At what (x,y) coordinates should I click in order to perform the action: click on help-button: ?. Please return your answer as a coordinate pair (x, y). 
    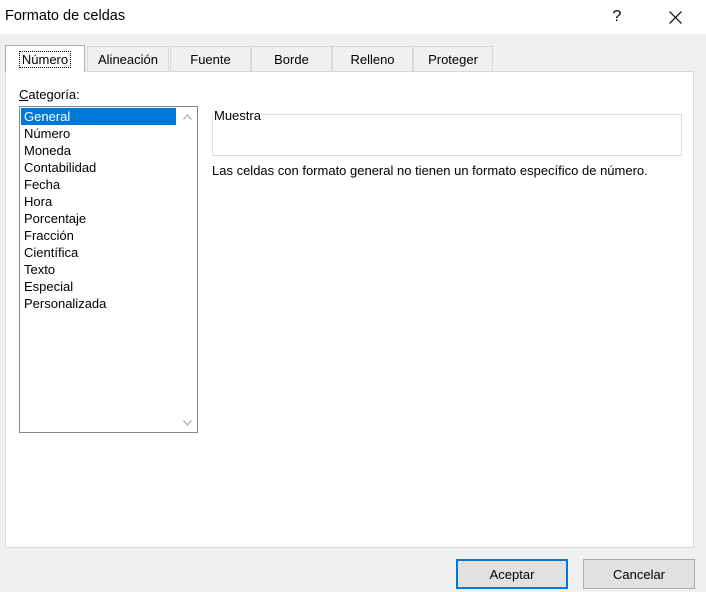
    Looking at the image, I should click on (617, 17).